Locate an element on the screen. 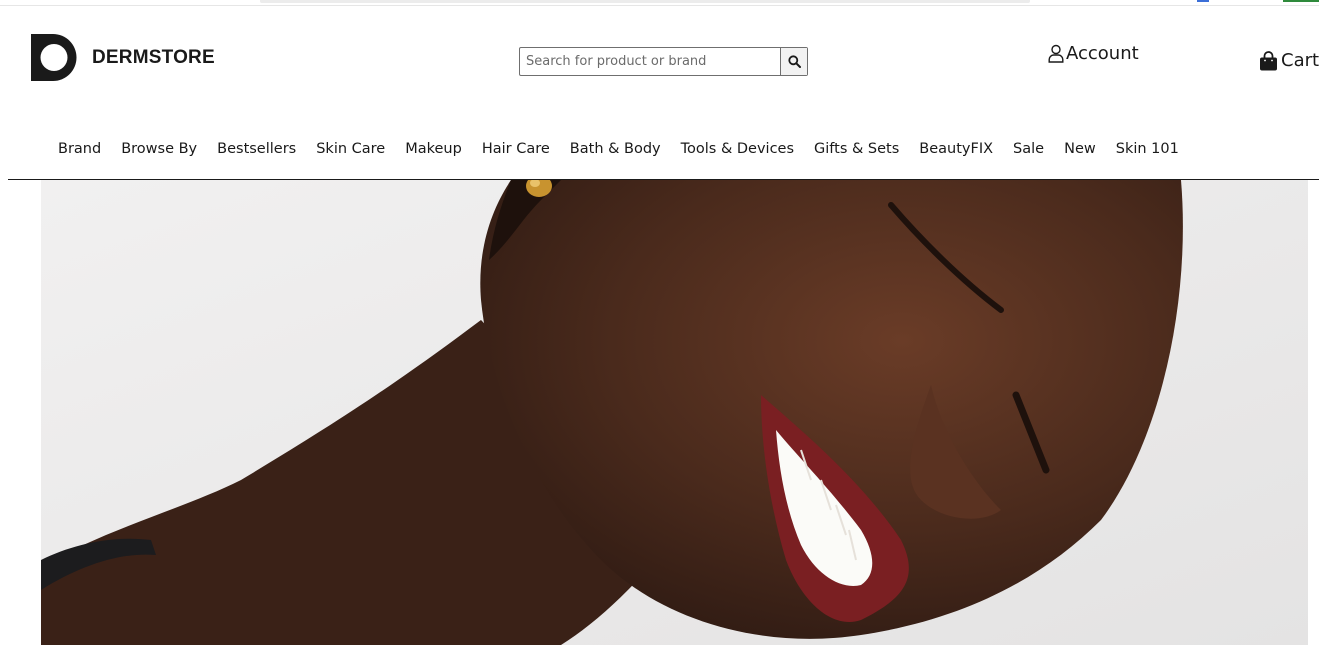  nav-item-bath-body: Bath & Body is located at coordinates (615, 149).